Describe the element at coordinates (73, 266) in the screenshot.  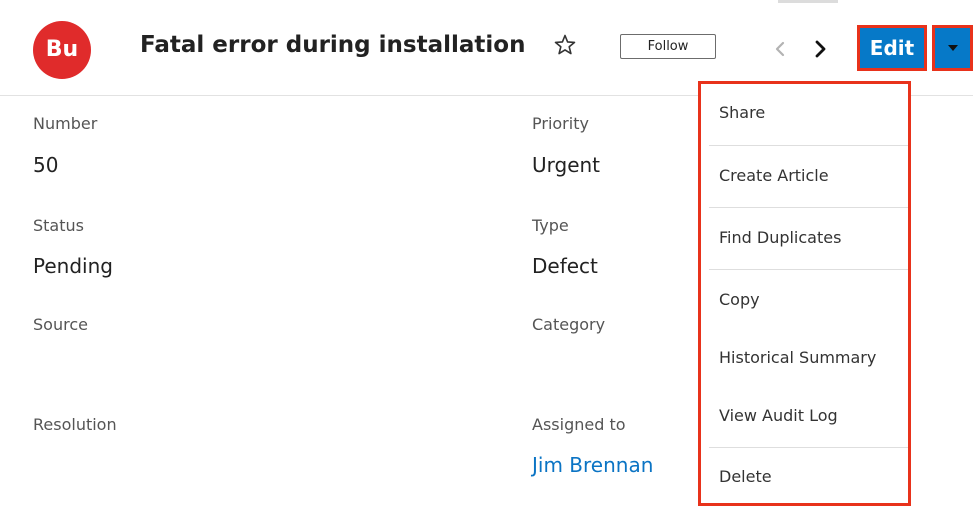
I see `field-value-status: Pending` at that location.